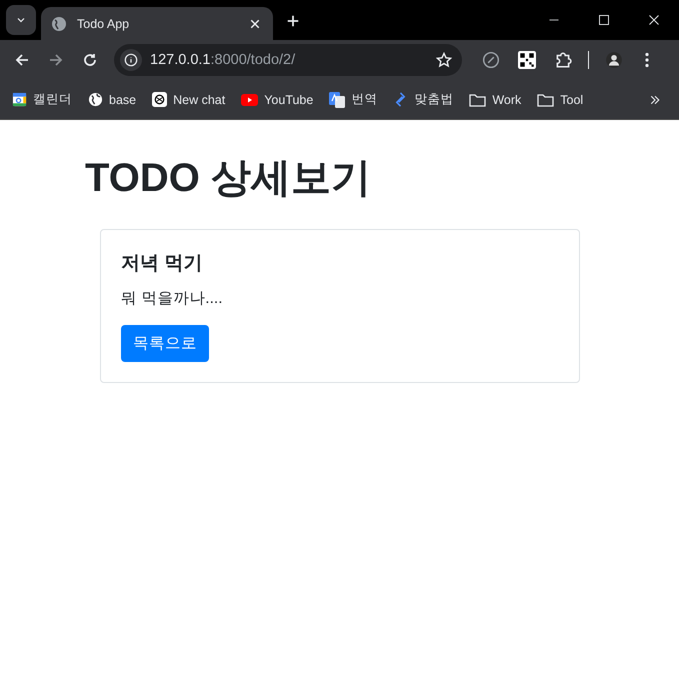 The width and height of the screenshot is (679, 683). I want to click on arrow-right-icon, so click(56, 60).